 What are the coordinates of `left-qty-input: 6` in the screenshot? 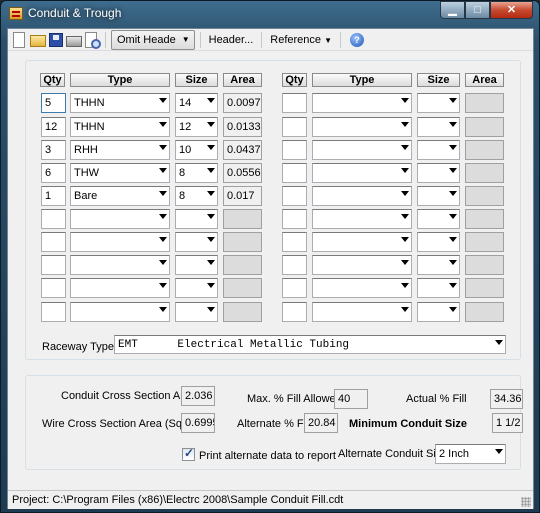 It's located at (53, 173).